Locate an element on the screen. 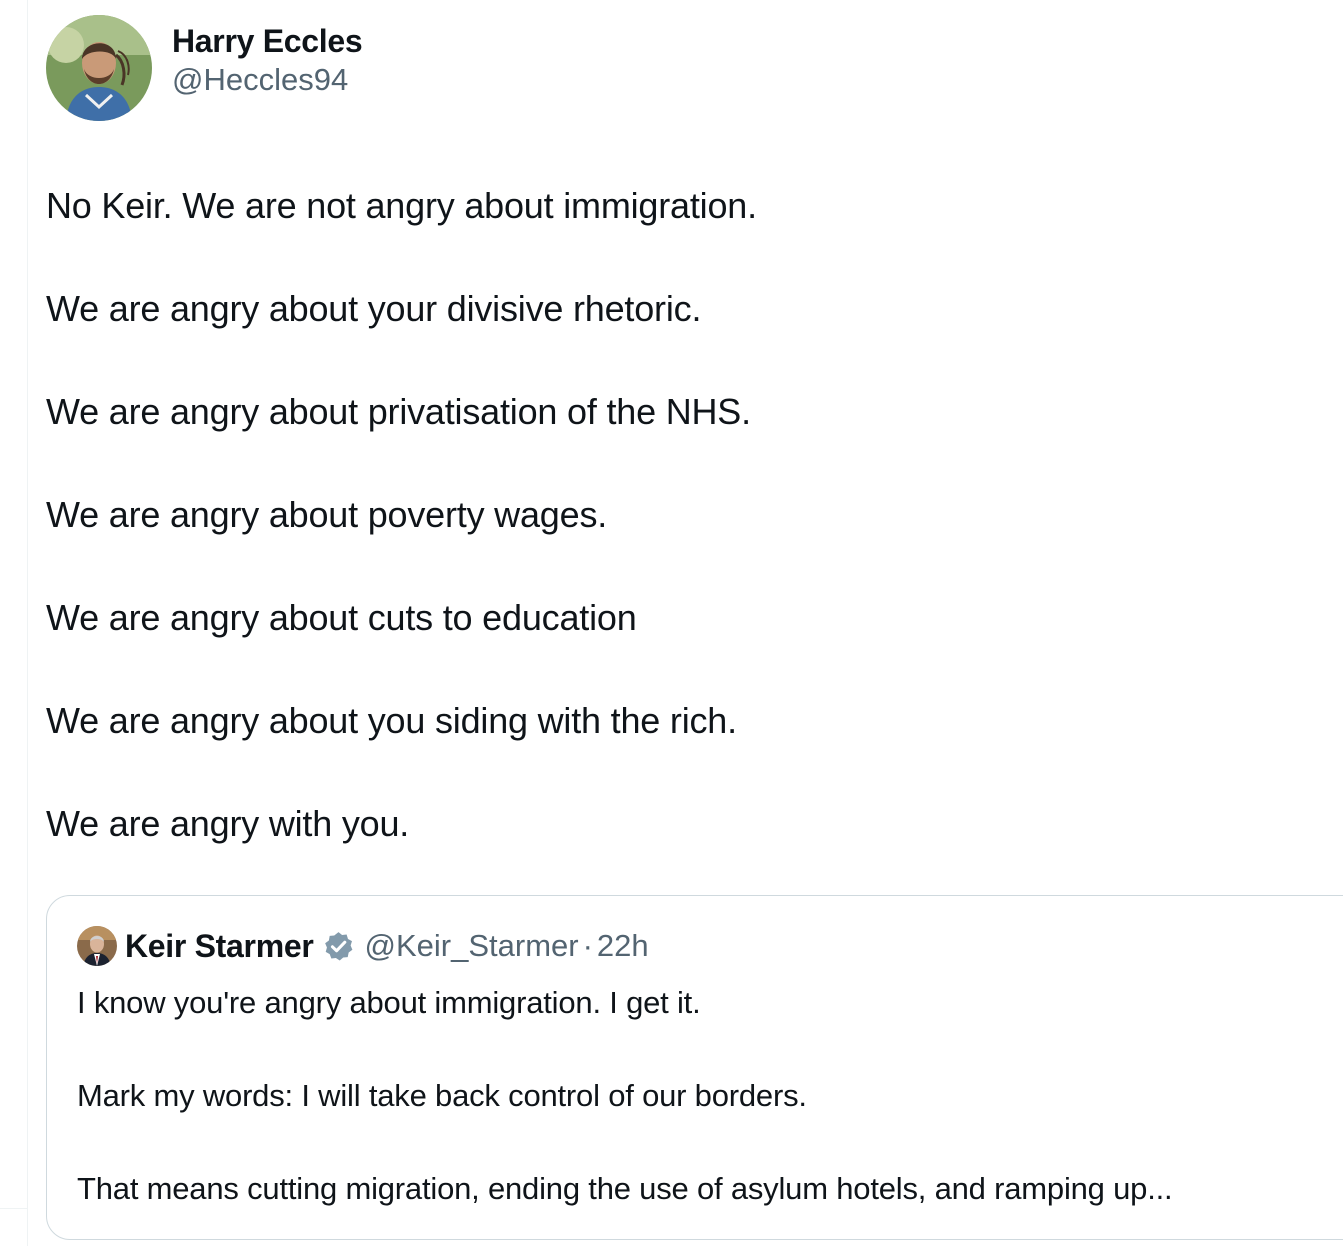  author-meta: Harry Eccles @Heccles94 is located at coordinates (267, 60).